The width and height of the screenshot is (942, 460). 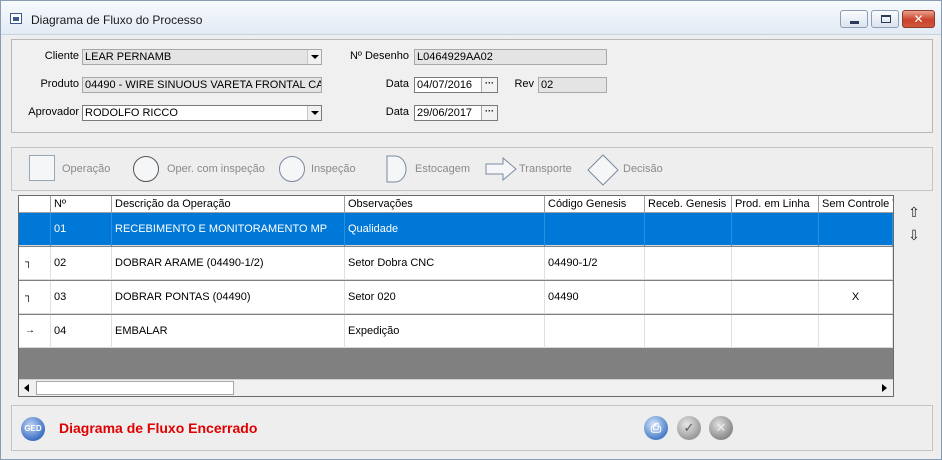 What do you see at coordinates (856, 297) in the screenshot?
I see `row-sem-controle: X` at bounding box center [856, 297].